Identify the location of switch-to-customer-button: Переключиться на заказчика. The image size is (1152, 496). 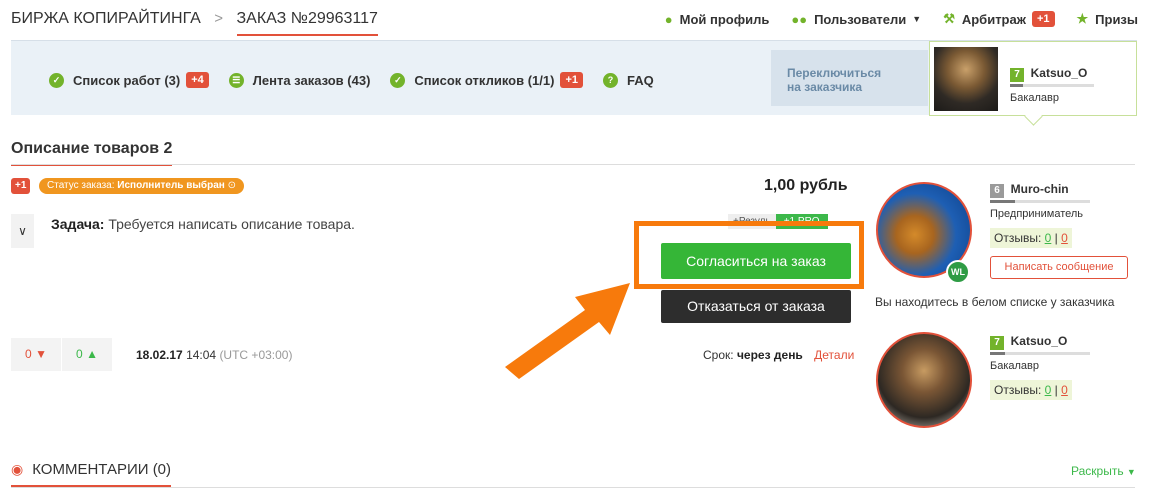
(849, 78).